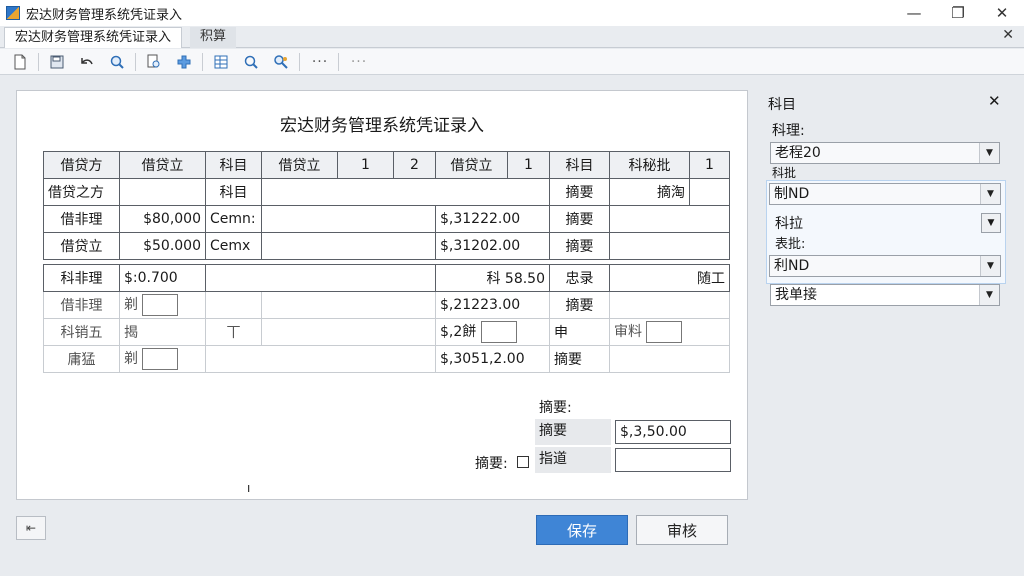 The height and width of the screenshot is (576, 1024). Describe the element at coordinates (221, 62) in the screenshot. I see `grid-icon` at that location.